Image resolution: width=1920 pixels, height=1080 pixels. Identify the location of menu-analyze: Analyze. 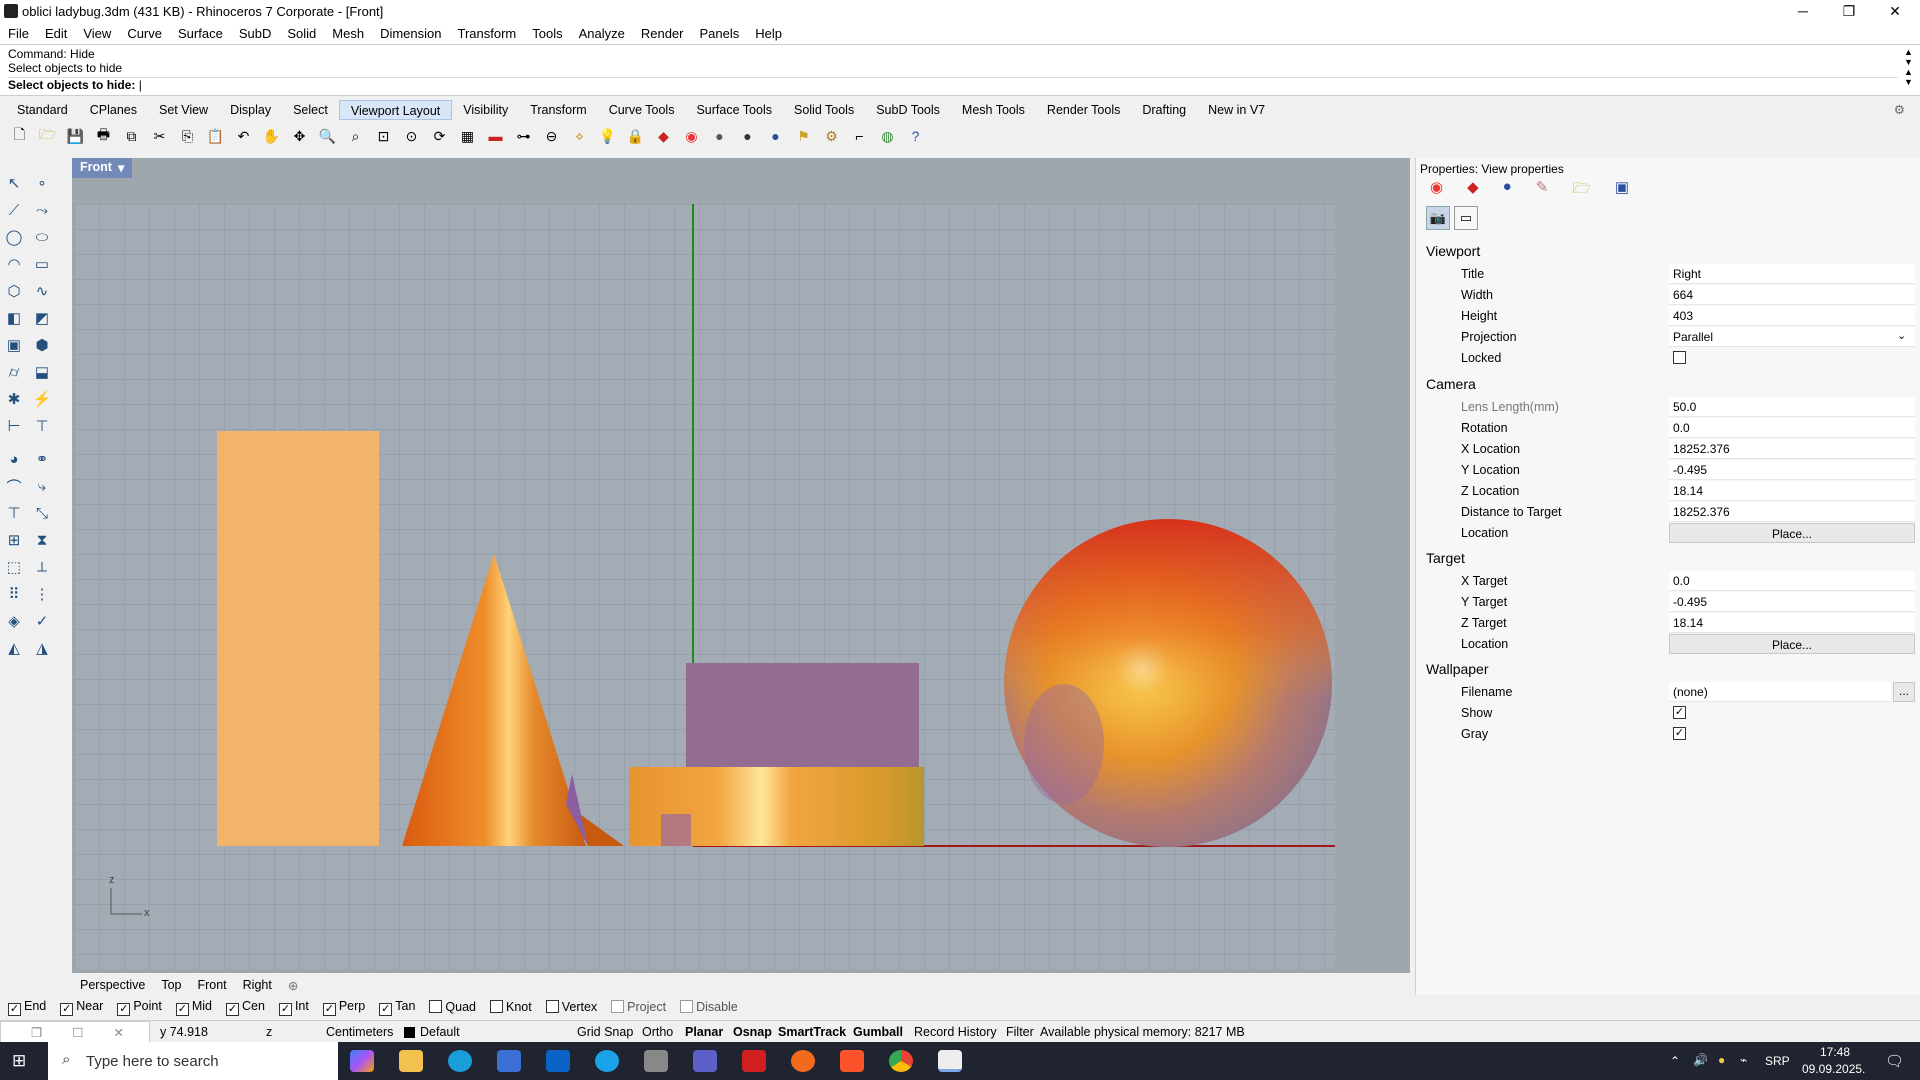
(602, 33).